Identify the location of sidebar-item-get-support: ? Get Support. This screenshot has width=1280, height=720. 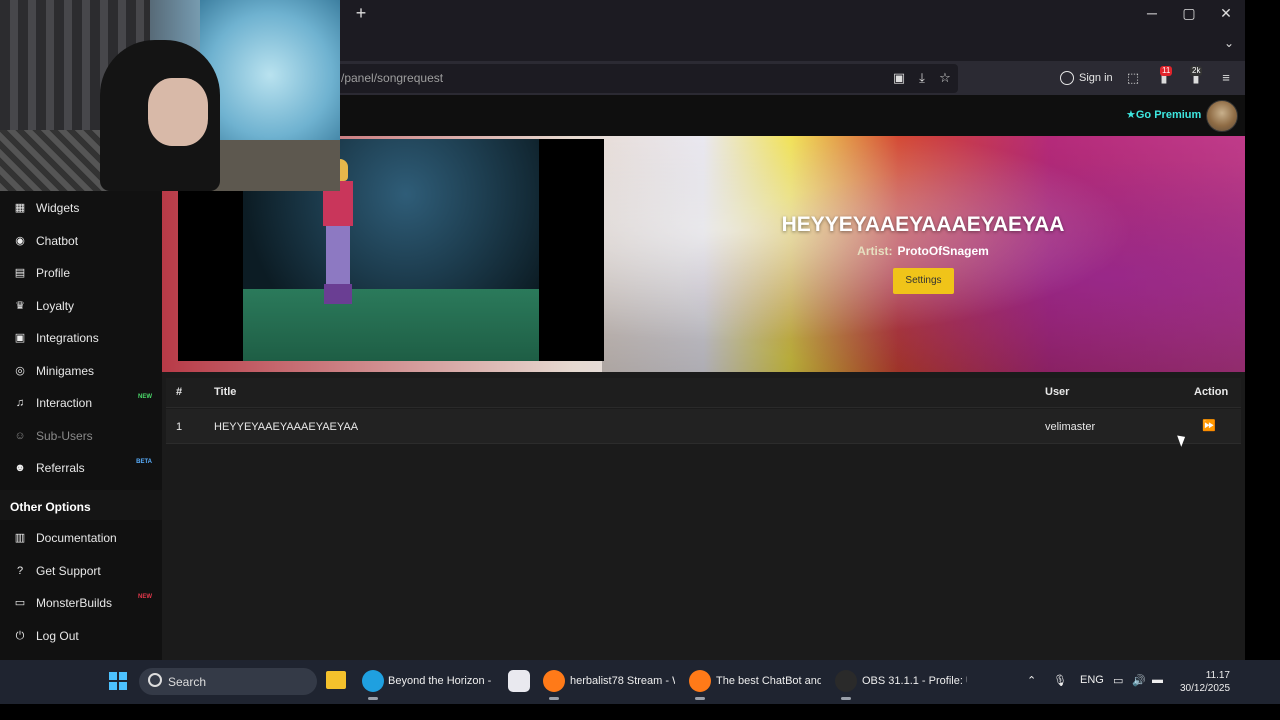
(81, 571).